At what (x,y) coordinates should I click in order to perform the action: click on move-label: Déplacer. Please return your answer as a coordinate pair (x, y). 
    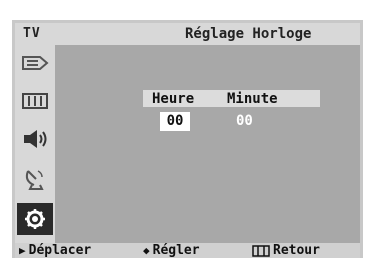
    Looking at the image, I should click on (60, 250).